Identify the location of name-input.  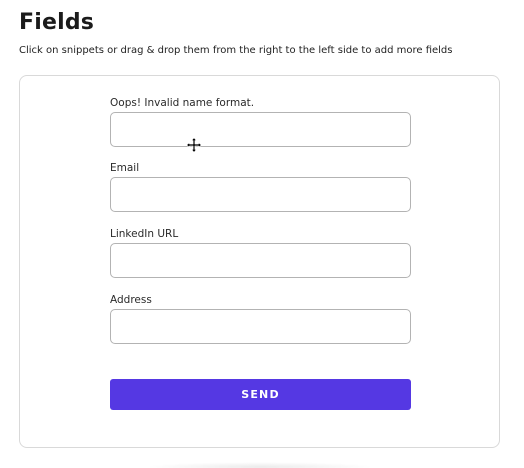
(260, 129).